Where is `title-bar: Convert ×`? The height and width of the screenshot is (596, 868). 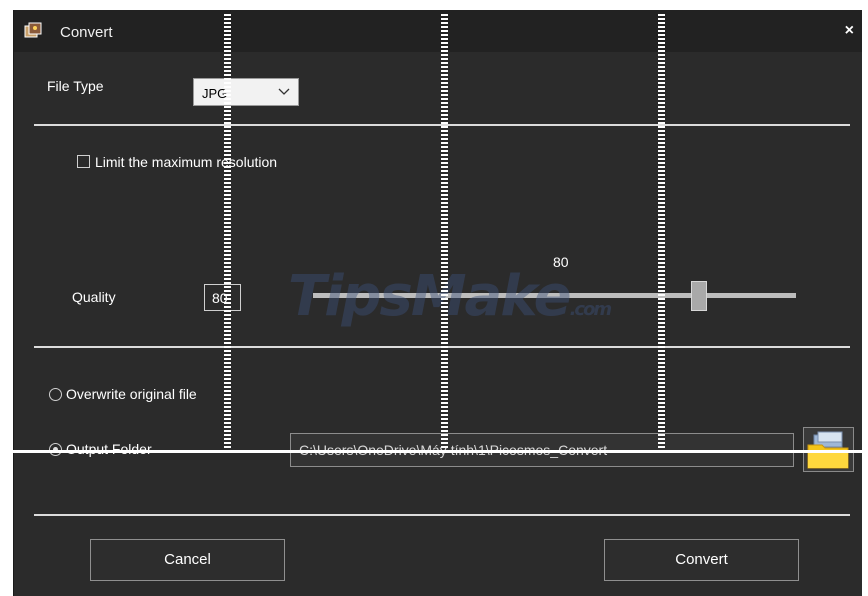 title-bar: Convert × is located at coordinates (438, 31).